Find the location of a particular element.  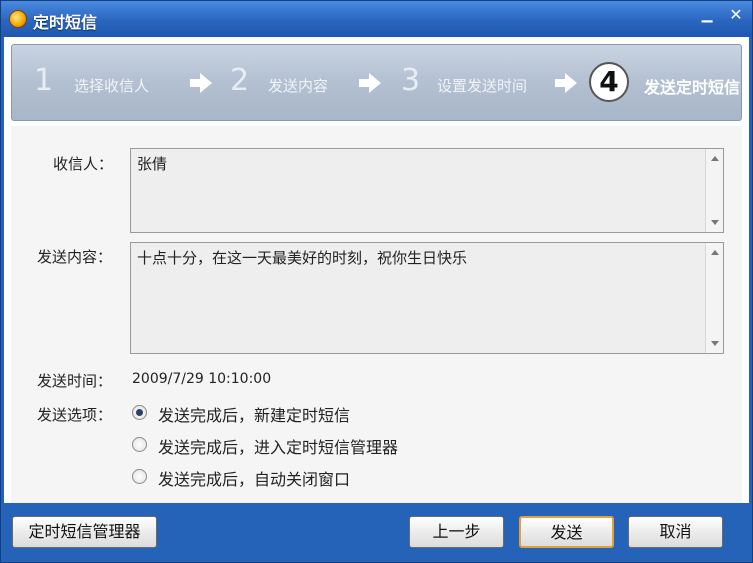

back-button: 上一步 is located at coordinates (456, 532).